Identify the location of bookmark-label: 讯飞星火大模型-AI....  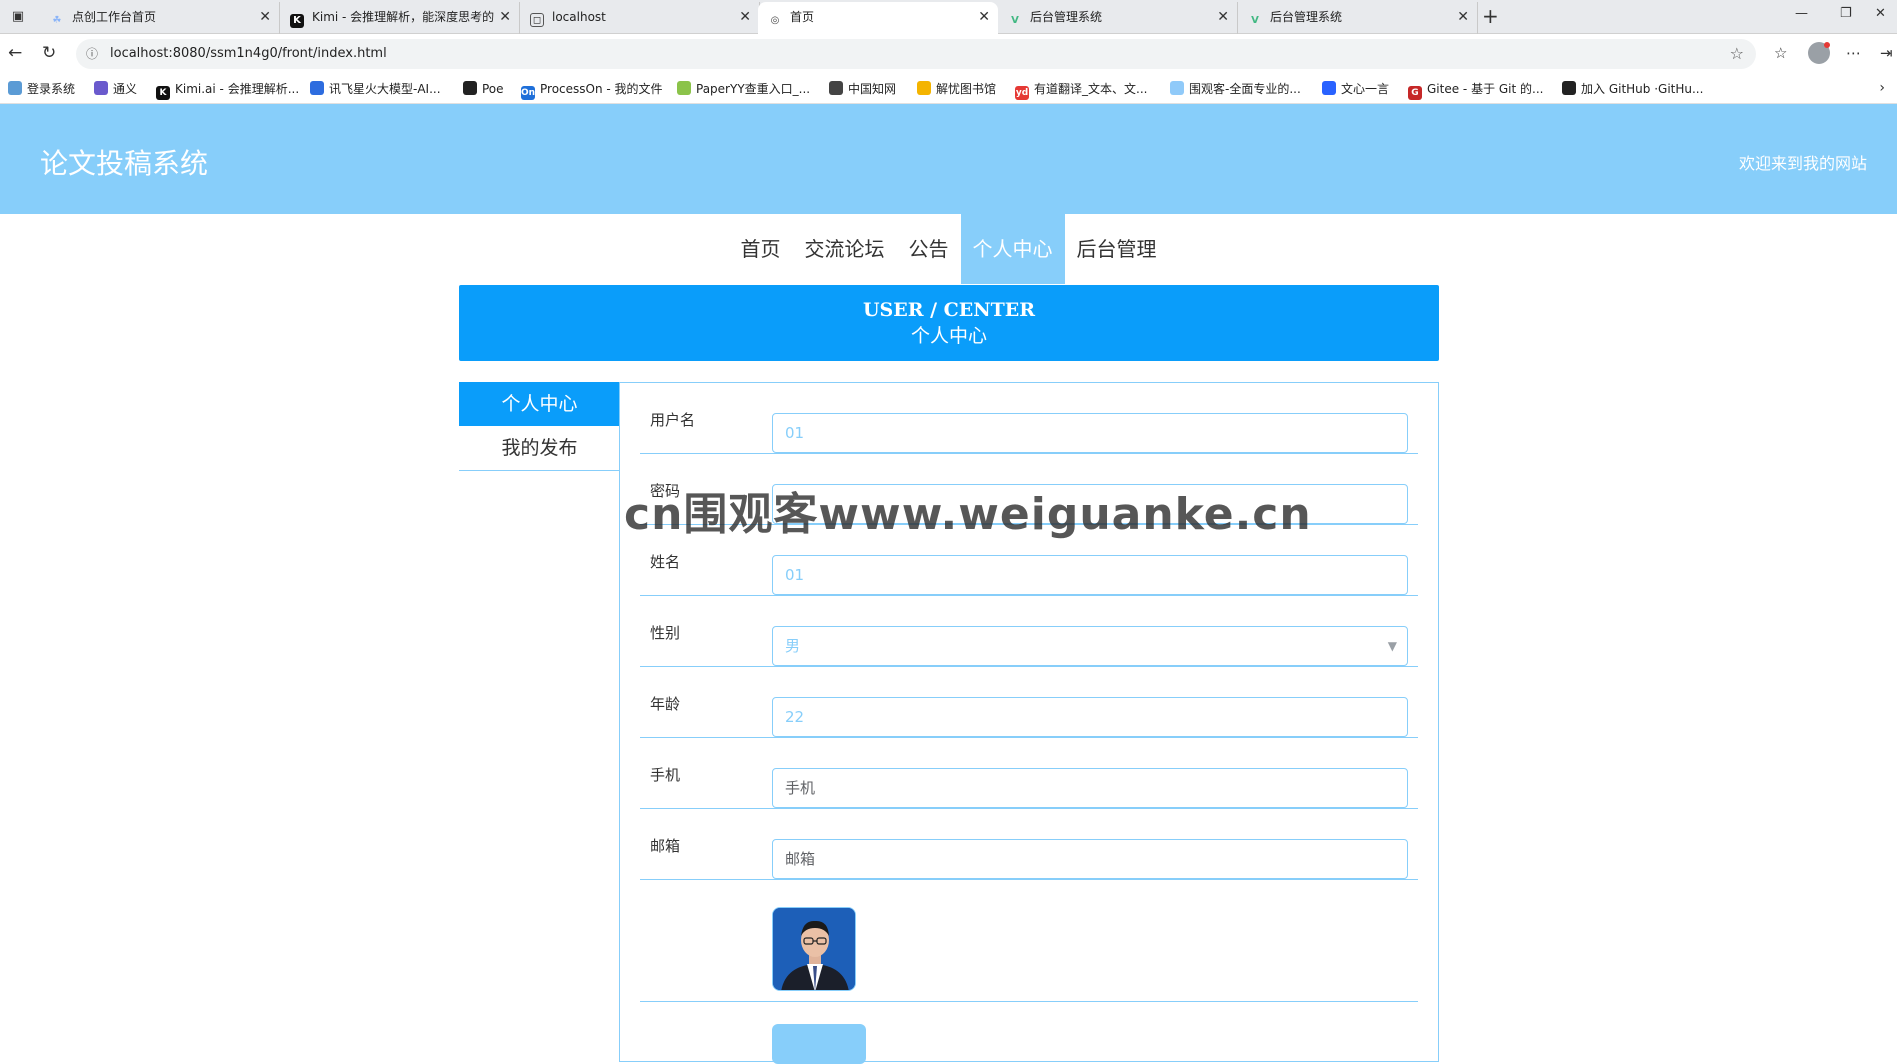
(385, 89).